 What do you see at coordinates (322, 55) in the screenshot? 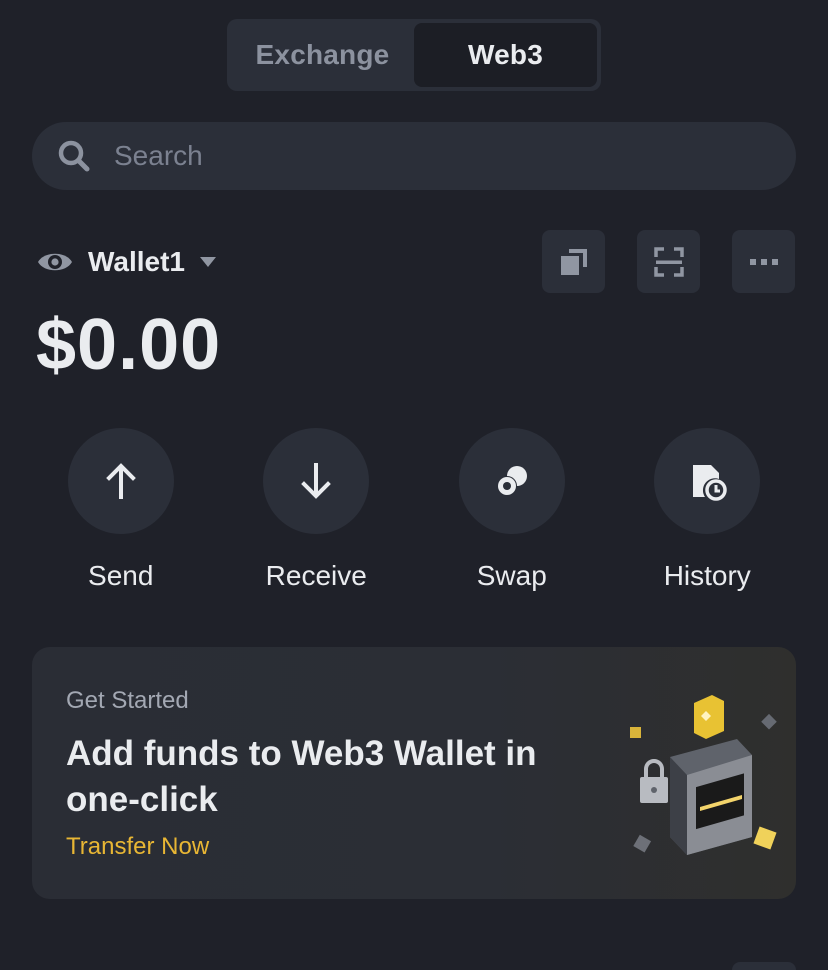
I see `tab-exchange: Exchange` at bounding box center [322, 55].